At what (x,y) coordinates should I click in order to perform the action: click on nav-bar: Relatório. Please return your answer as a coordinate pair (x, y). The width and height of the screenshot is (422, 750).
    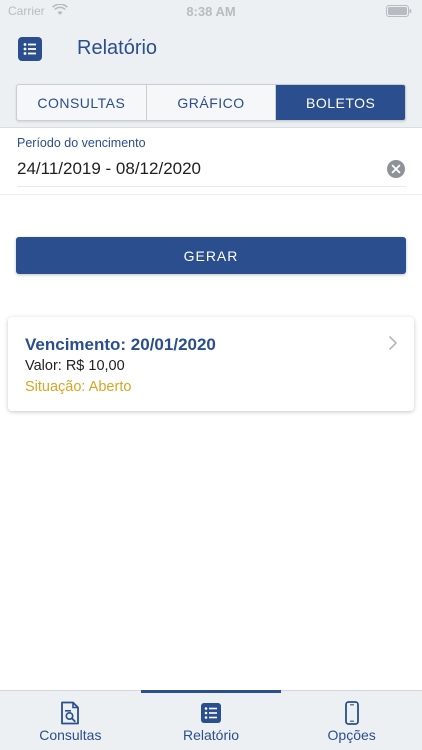
    Looking at the image, I should click on (211, 50).